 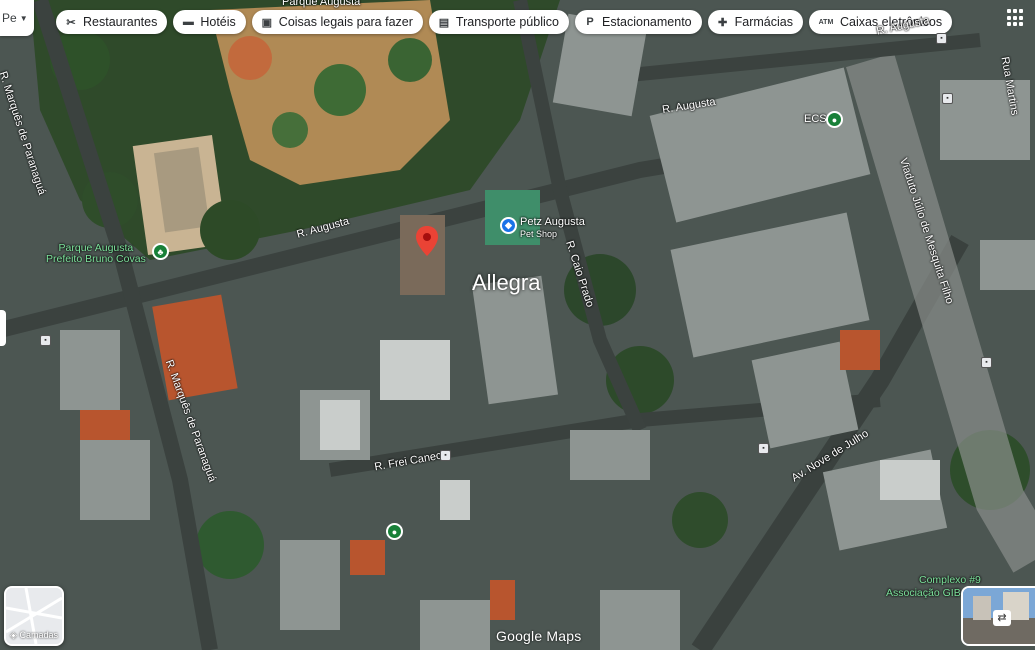 I want to click on shop-pin-icon: ◆, so click(x=508, y=225).